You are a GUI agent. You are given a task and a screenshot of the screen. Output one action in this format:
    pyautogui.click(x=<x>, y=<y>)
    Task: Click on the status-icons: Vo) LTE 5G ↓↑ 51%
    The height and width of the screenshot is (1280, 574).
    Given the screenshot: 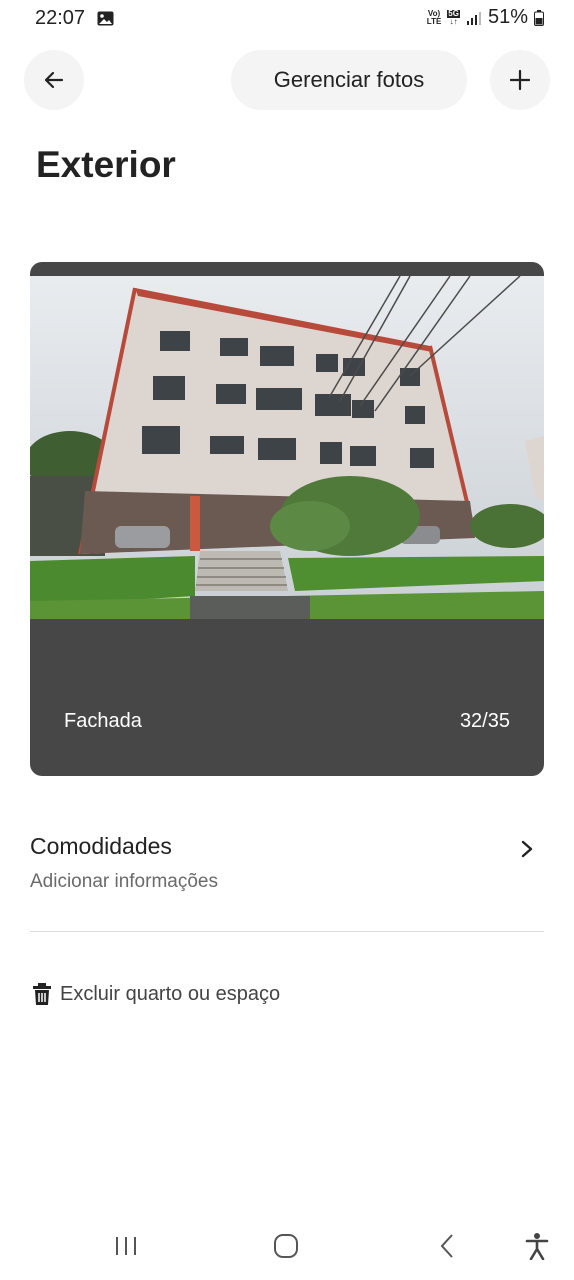 What is the action you would take?
    pyautogui.click(x=485, y=17)
    